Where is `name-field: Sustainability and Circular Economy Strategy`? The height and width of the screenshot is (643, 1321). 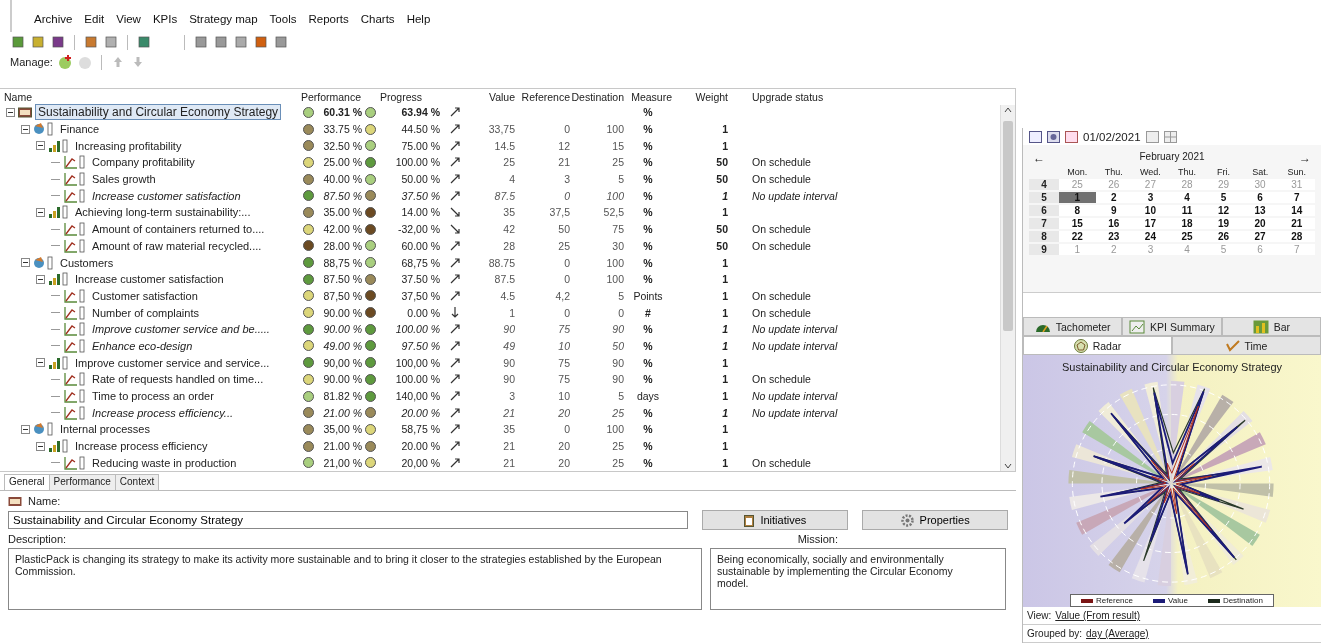
name-field: Sustainability and Circular Economy Strategy is located at coordinates (348, 520).